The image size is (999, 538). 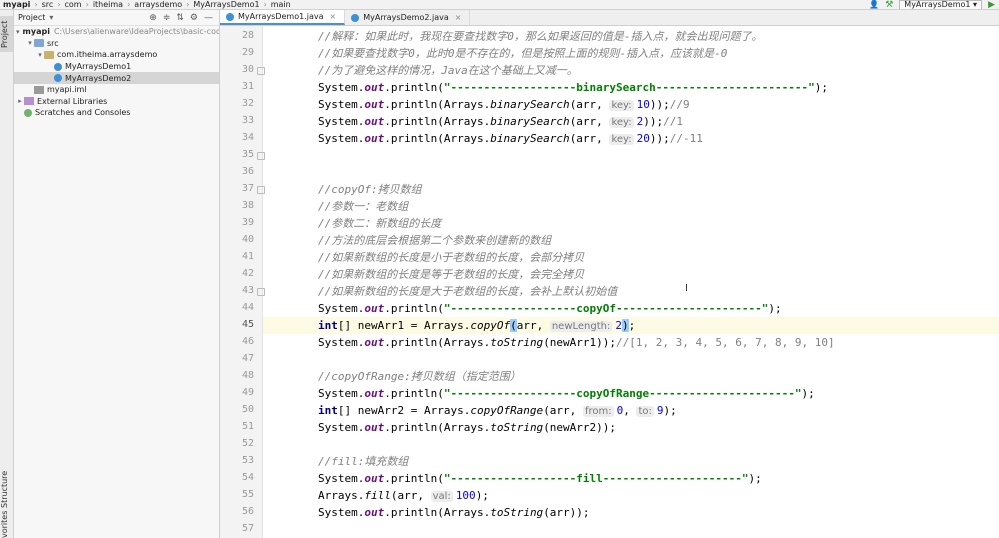 I want to click on code-line: //为了避免这样的情况，Java在这个基础上又减一。, so click(x=631, y=70).